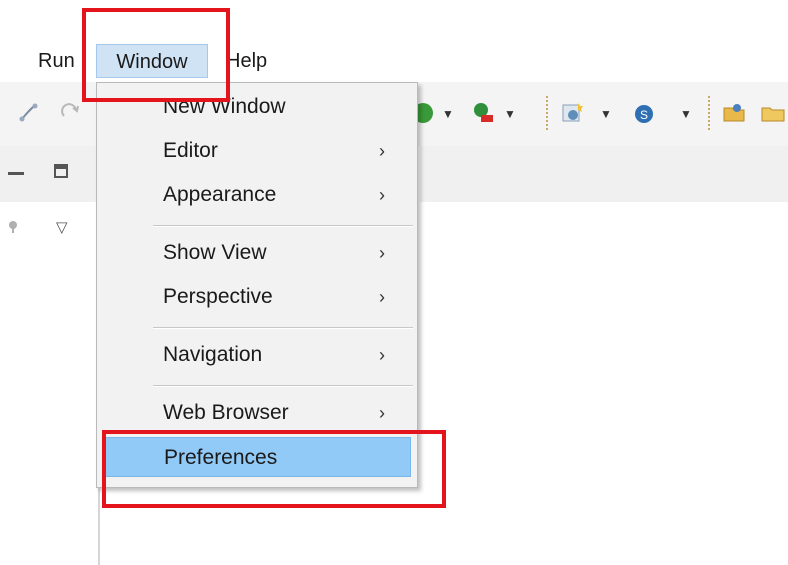 Image resolution: width=788 pixels, height=565 pixels. What do you see at coordinates (220, 194) in the screenshot?
I see `menu-item-label: Appearance` at bounding box center [220, 194].